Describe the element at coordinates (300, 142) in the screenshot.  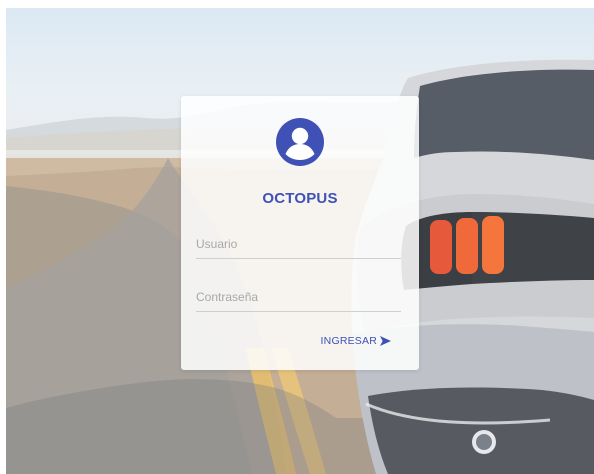
I see `account-circle-icon` at that location.